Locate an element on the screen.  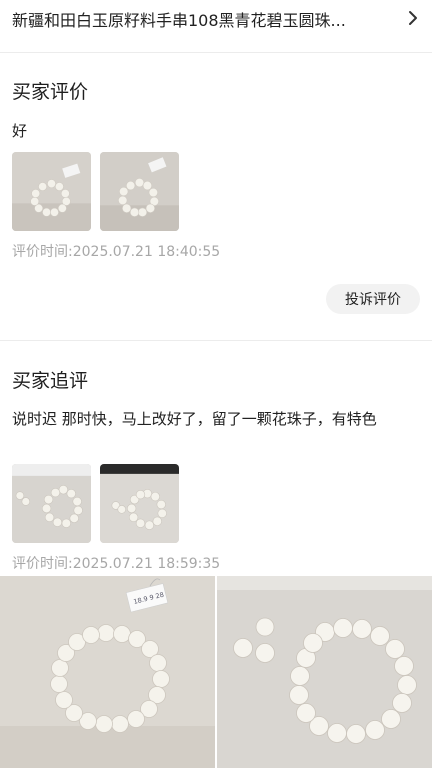
photo-viewer-image-1: 18.9 9 28 is located at coordinates (107, 672).